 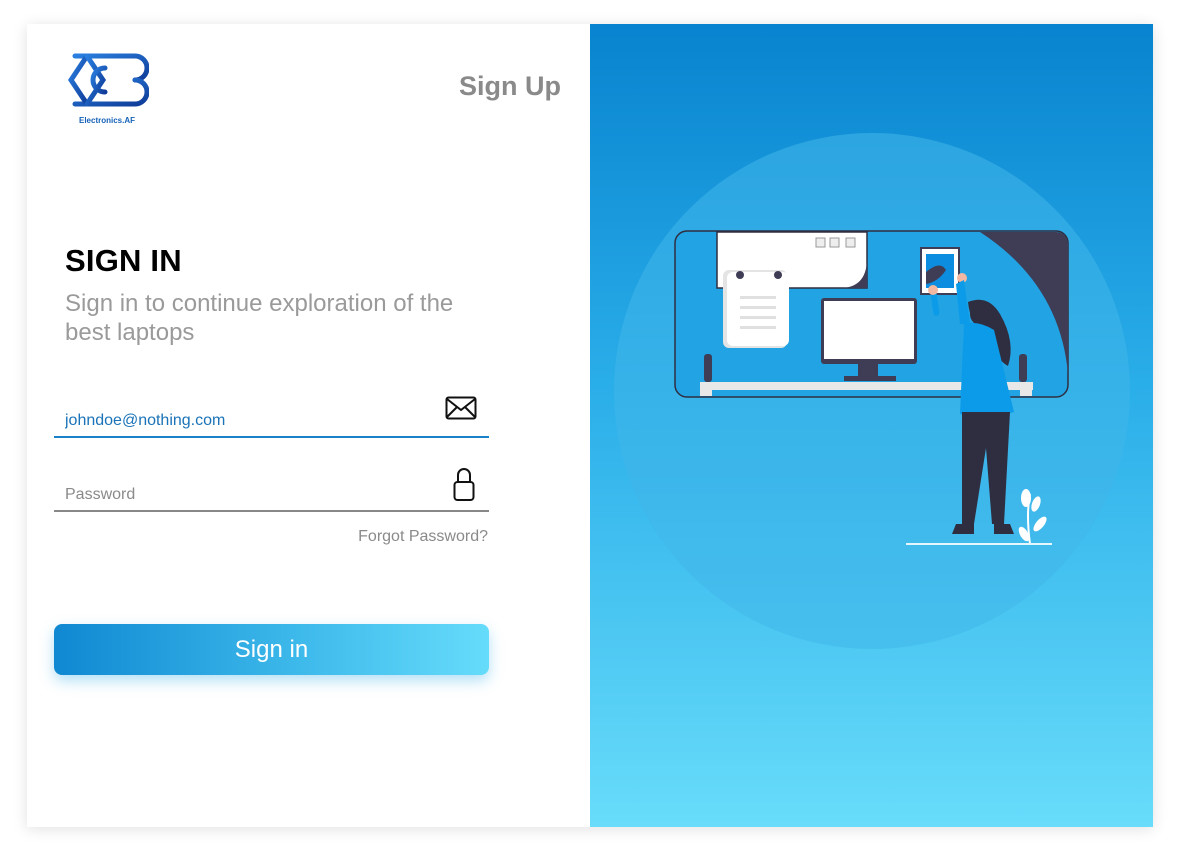 What do you see at coordinates (461, 410) in the screenshot?
I see `envelope-icon` at bounding box center [461, 410].